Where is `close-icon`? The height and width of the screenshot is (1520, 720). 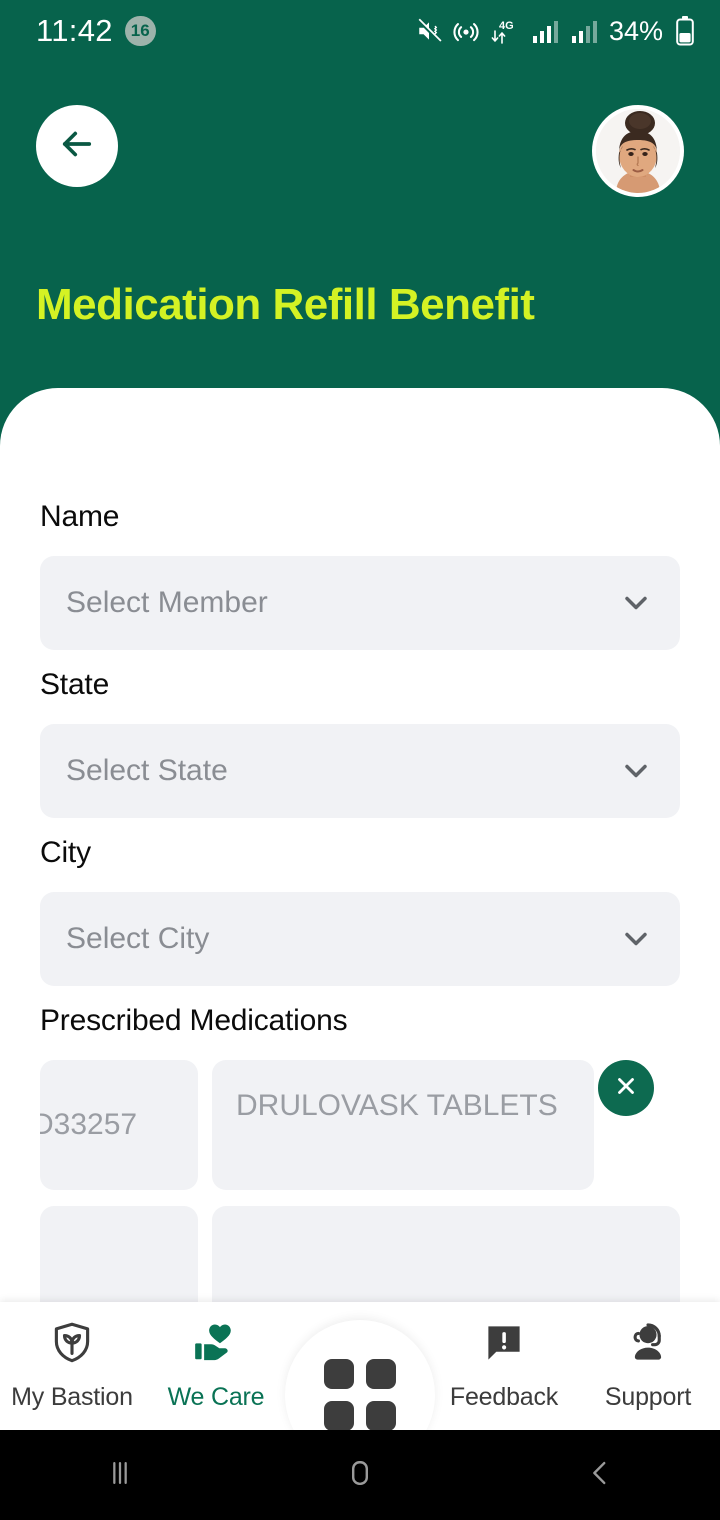
close-icon is located at coordinates (626, 1088).